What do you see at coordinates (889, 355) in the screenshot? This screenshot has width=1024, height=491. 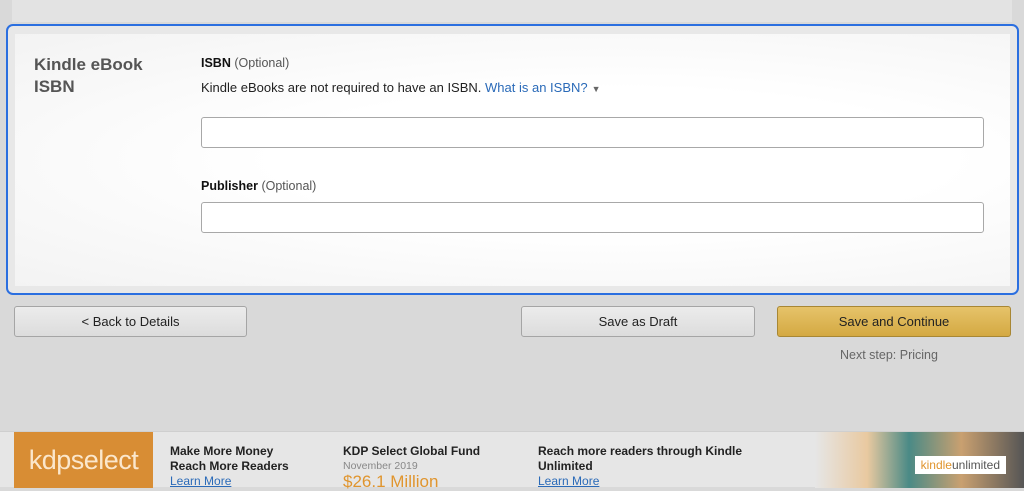 I see `next-step-text: Next step: Pricing` at bounding box center [889, 355].